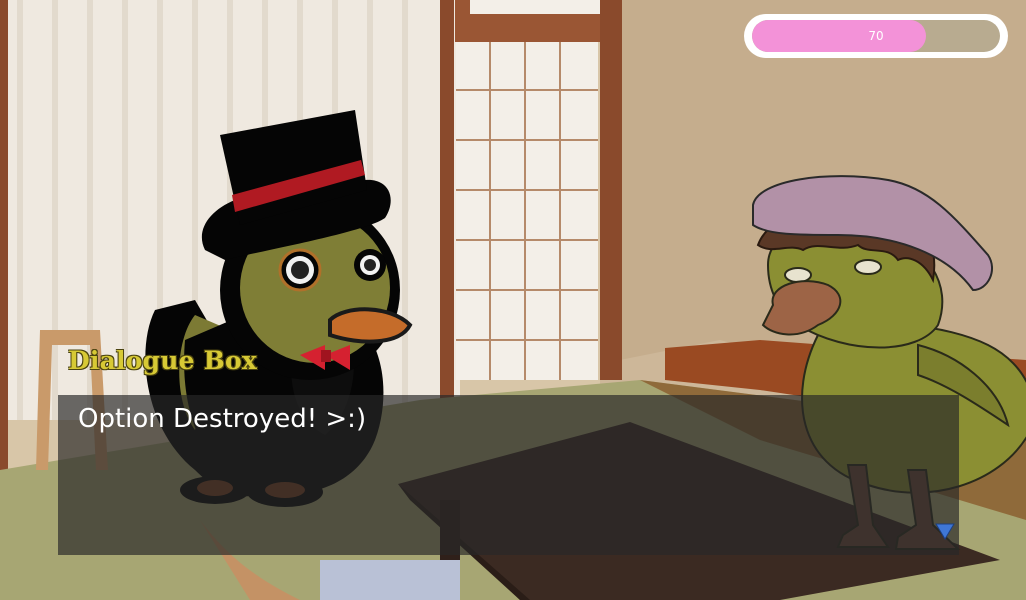 The height and width of the screenshot is (600, 1026). I want to click on progress-meter: 70, so click(876, 36).